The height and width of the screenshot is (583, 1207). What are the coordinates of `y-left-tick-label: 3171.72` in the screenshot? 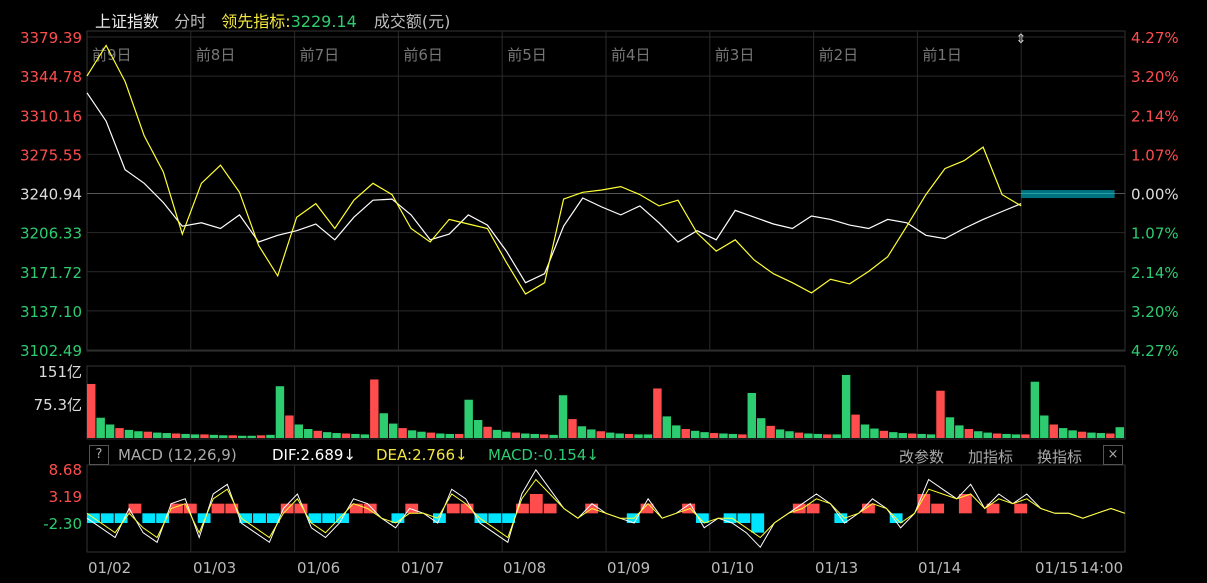 It's located at (51, 273).